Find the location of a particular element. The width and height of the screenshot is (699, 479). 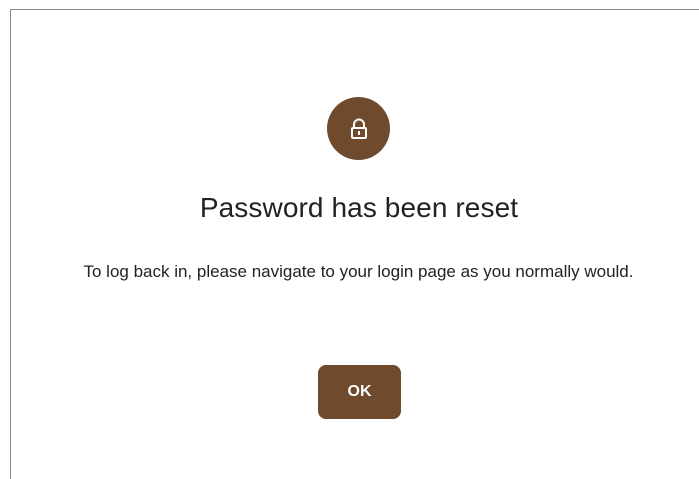

lock-icon is located at coordinates (359, 129).